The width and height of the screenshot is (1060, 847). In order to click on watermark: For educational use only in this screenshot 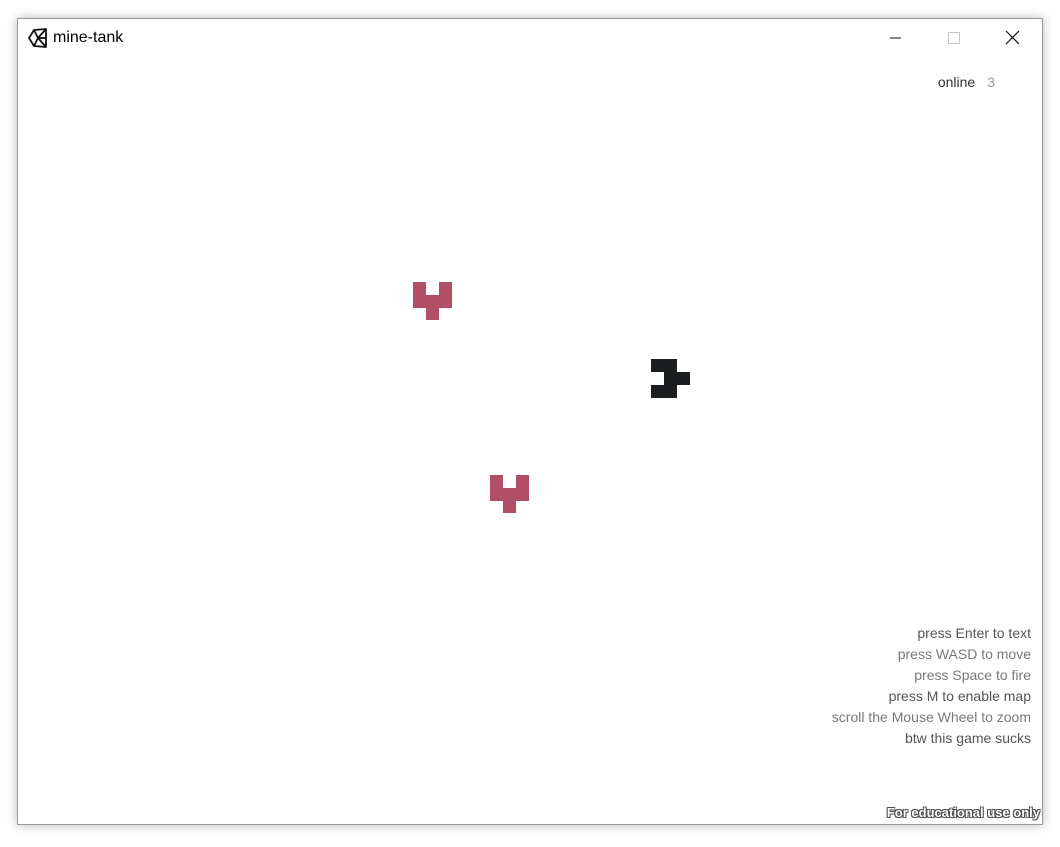, I will do `click(963, 812)`.